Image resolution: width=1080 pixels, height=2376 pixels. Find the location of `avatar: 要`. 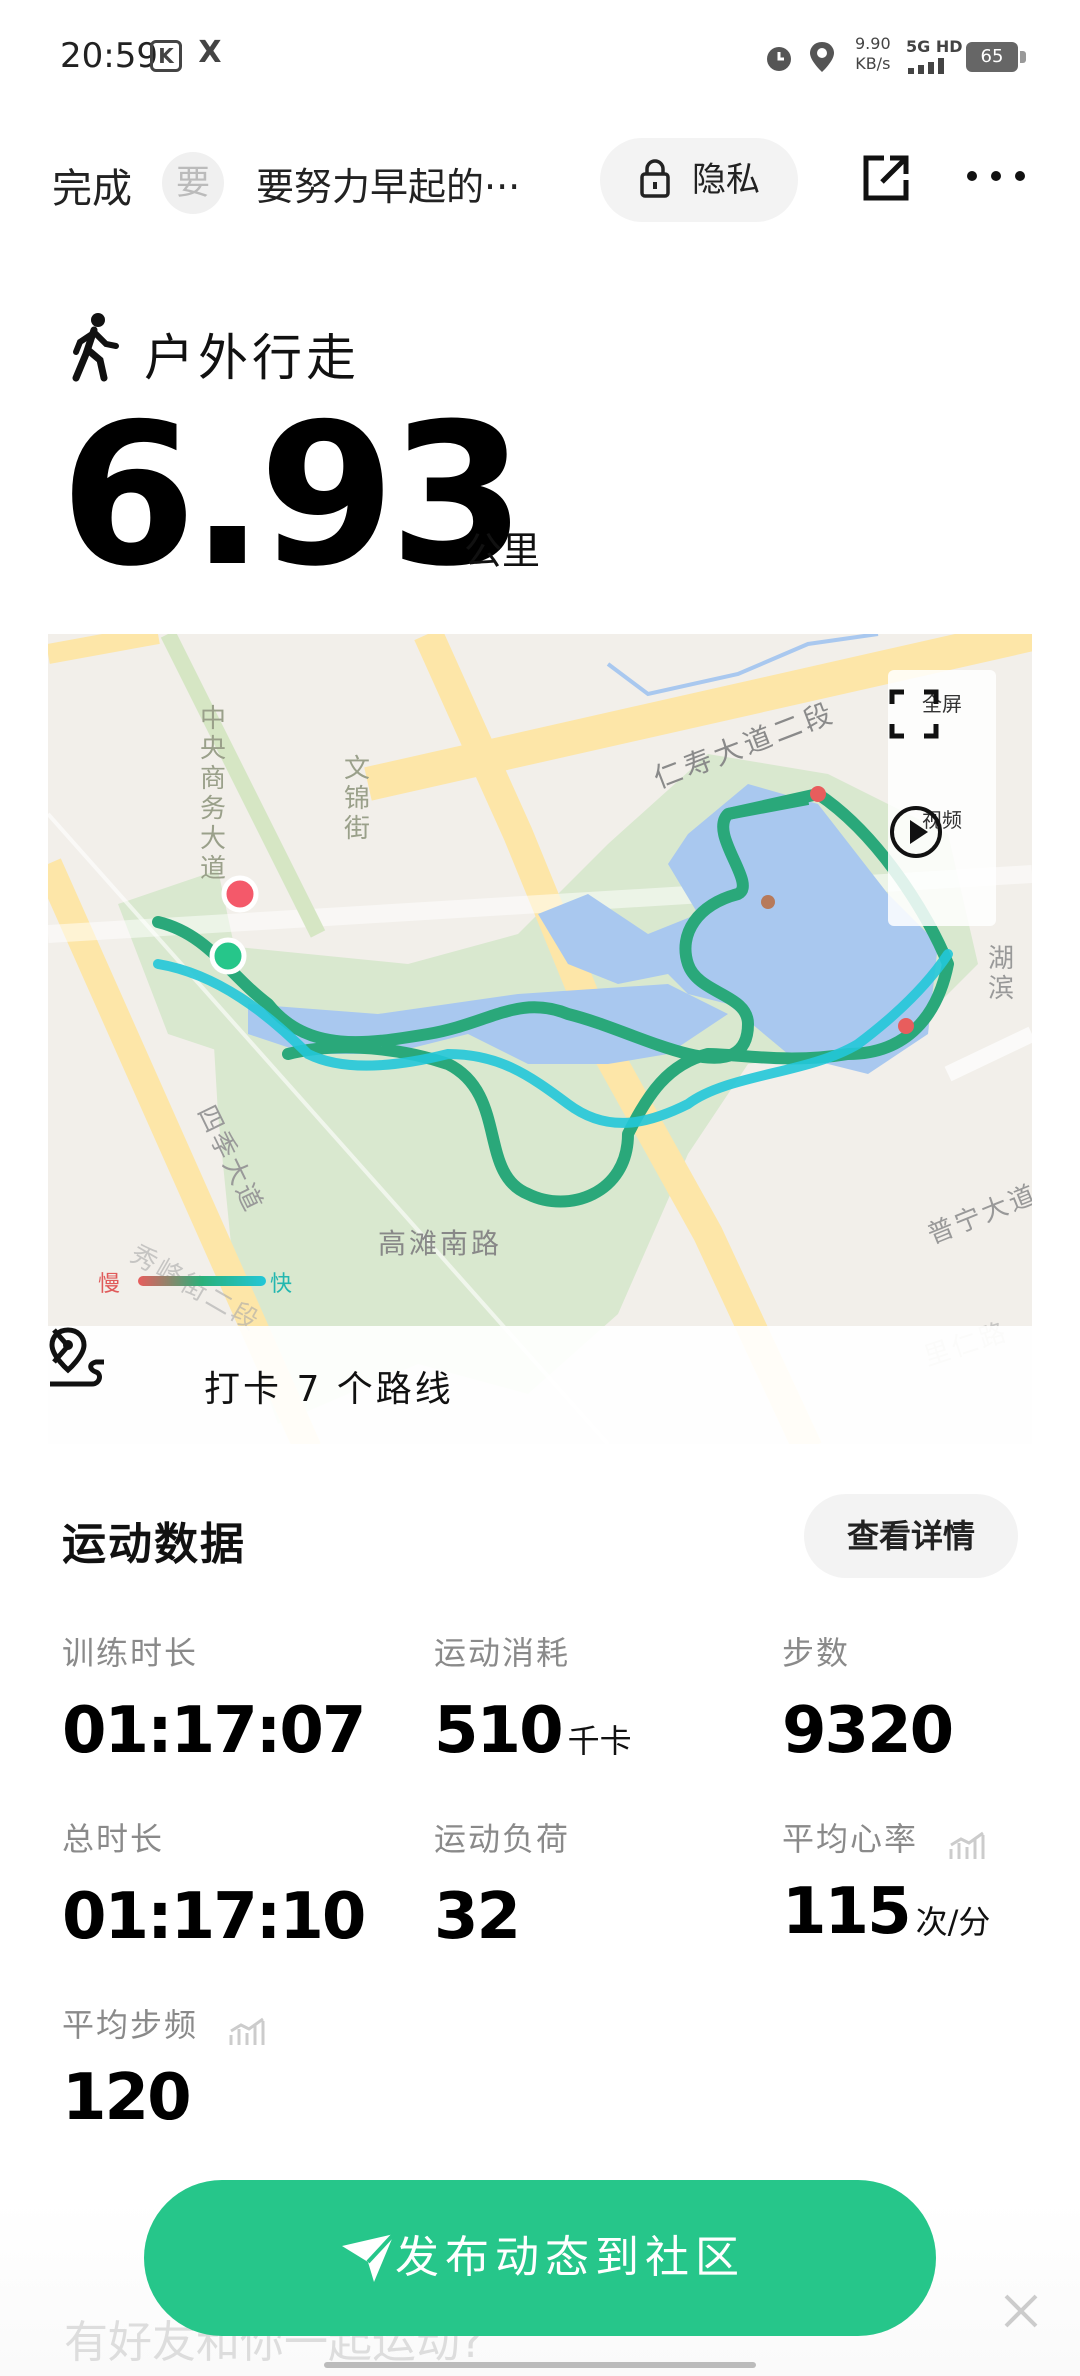

avatar: 要 is located at coordinates (193, 183).